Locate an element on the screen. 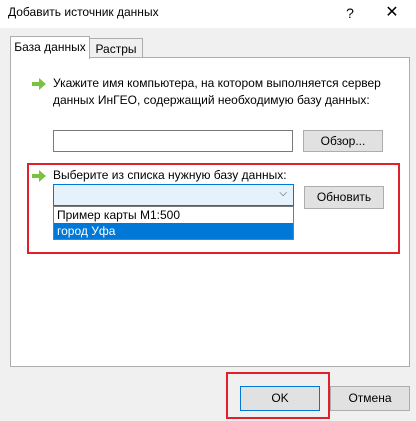 The width and height of the screenshot is (416, 421). database-instruction: Выберите из списка нужную базу данных: is located at coordinates (170, 175).